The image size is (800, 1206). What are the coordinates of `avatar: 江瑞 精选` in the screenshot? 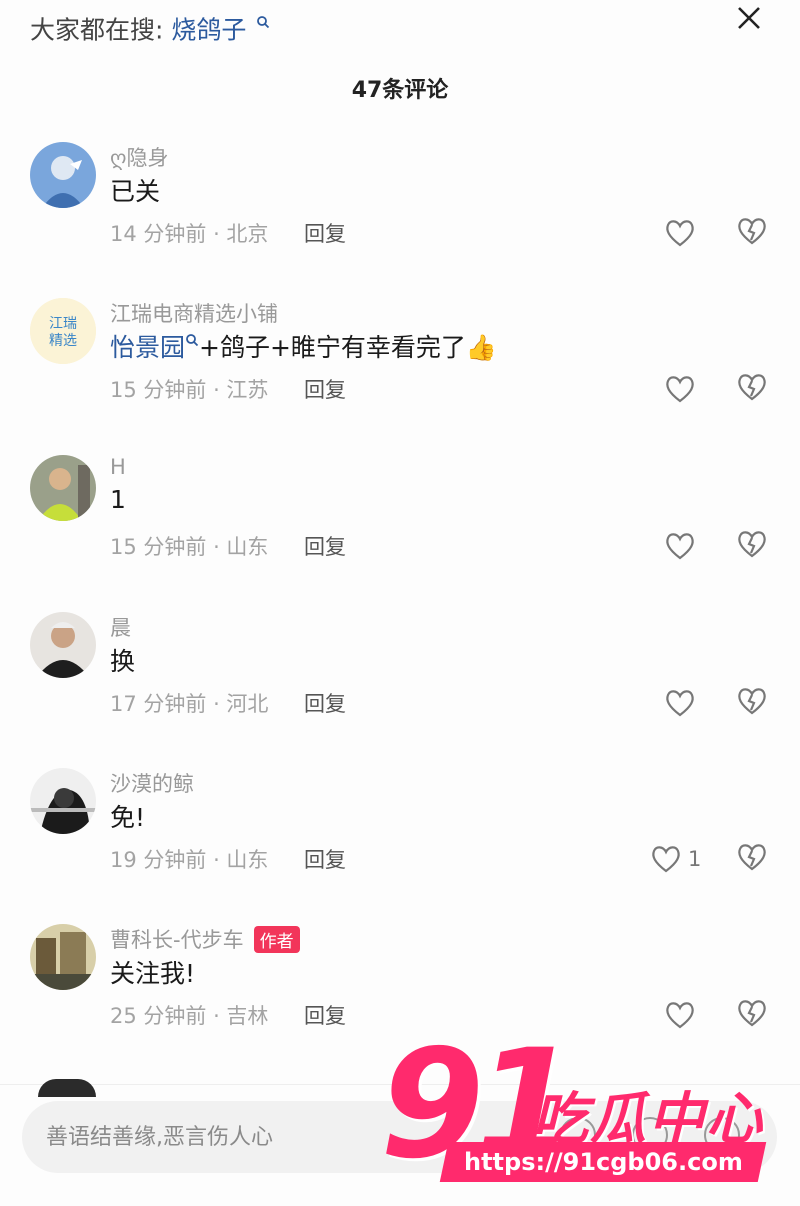 It's located at (63, 331).